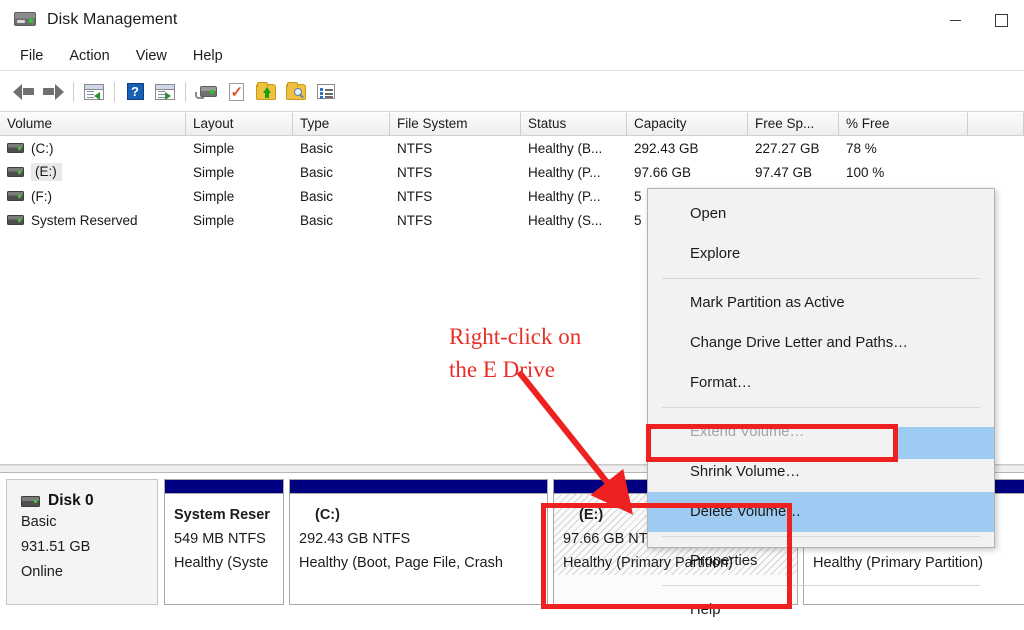 This screenshot has height=630, width=1024. Describe the element at coordinates (53, 92) in the screenshot. I see `forward-arrow-icon` at that location.